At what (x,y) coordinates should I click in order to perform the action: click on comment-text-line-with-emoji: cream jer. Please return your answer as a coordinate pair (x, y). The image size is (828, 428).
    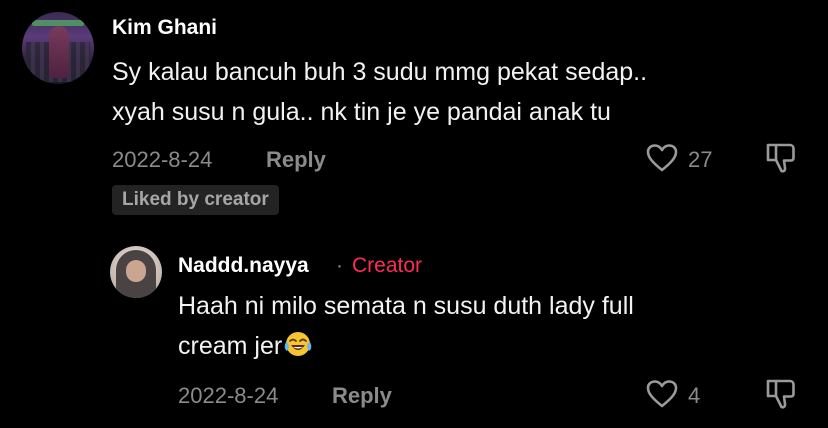
    Looking at the image, I should click on (478, 346).